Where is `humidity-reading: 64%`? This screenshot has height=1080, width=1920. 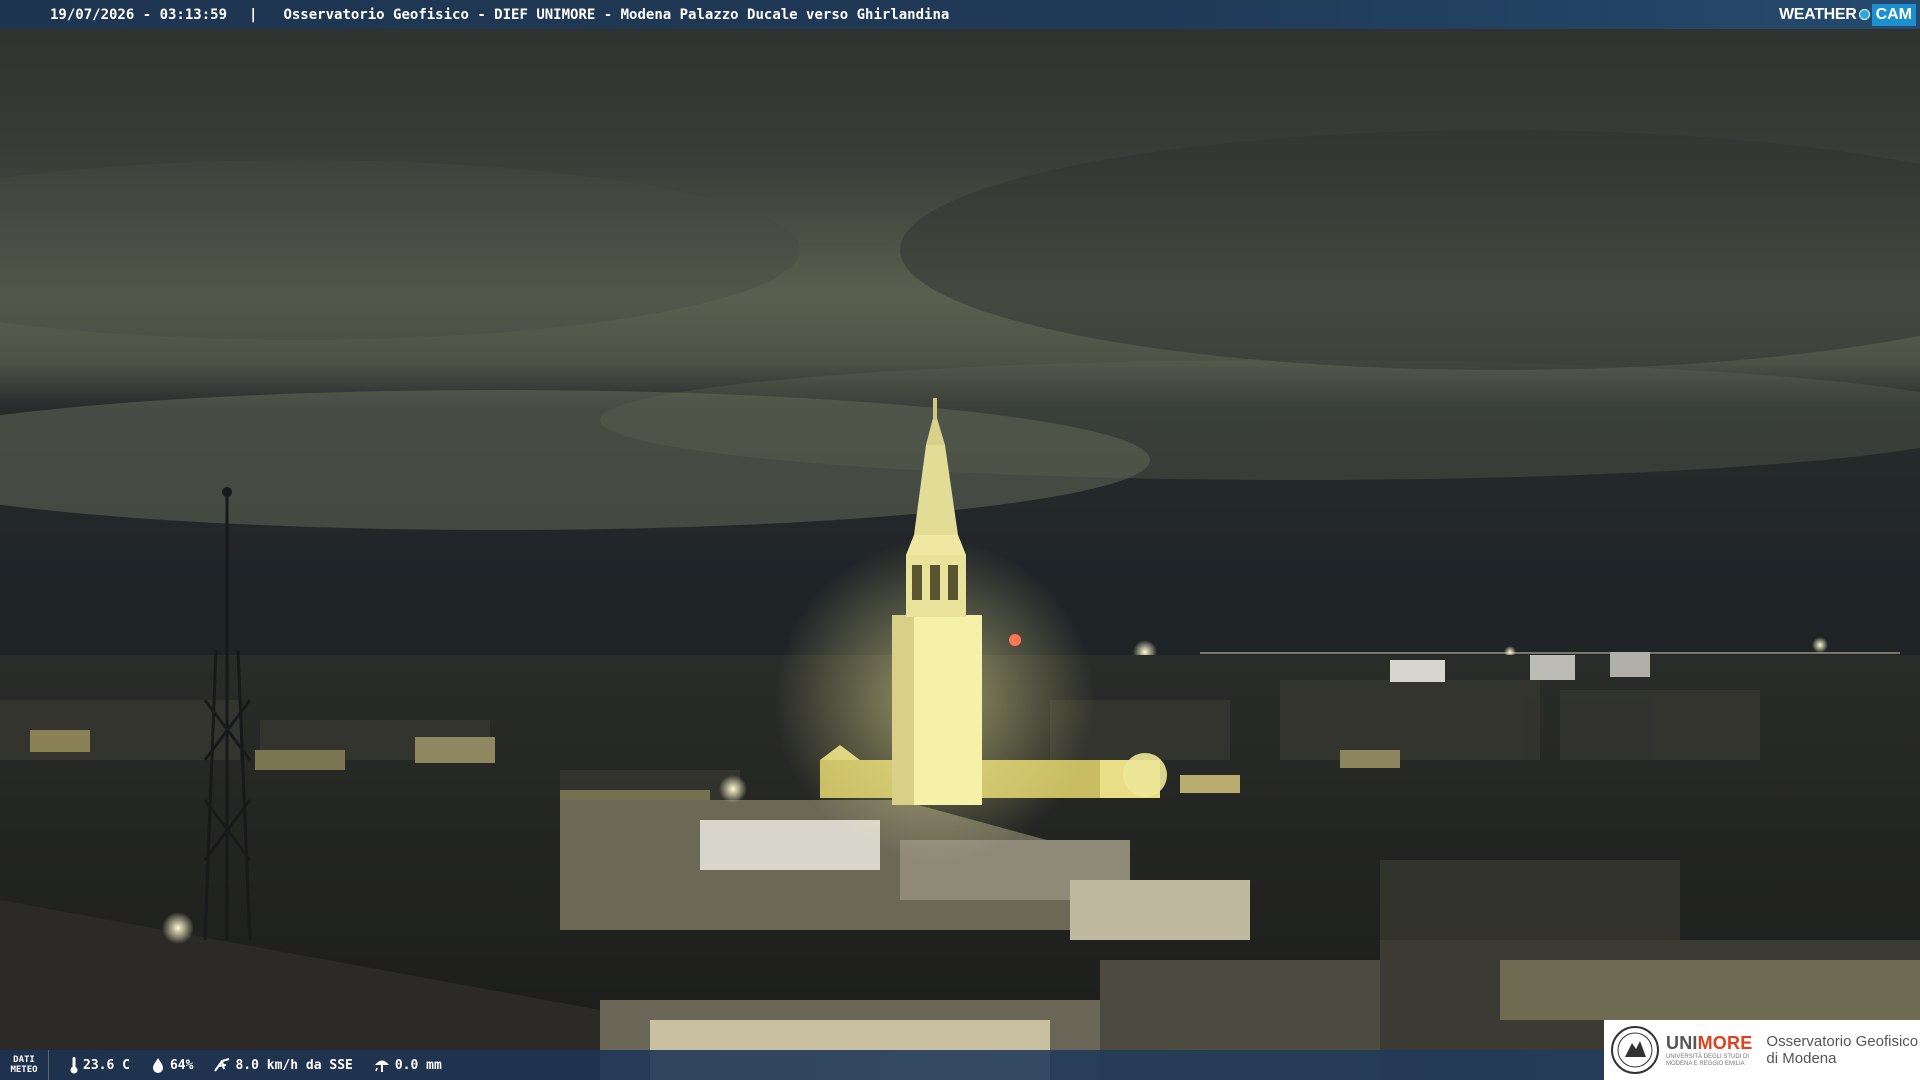 humidity-reading: 64% is located at coordinates (171, 1065).